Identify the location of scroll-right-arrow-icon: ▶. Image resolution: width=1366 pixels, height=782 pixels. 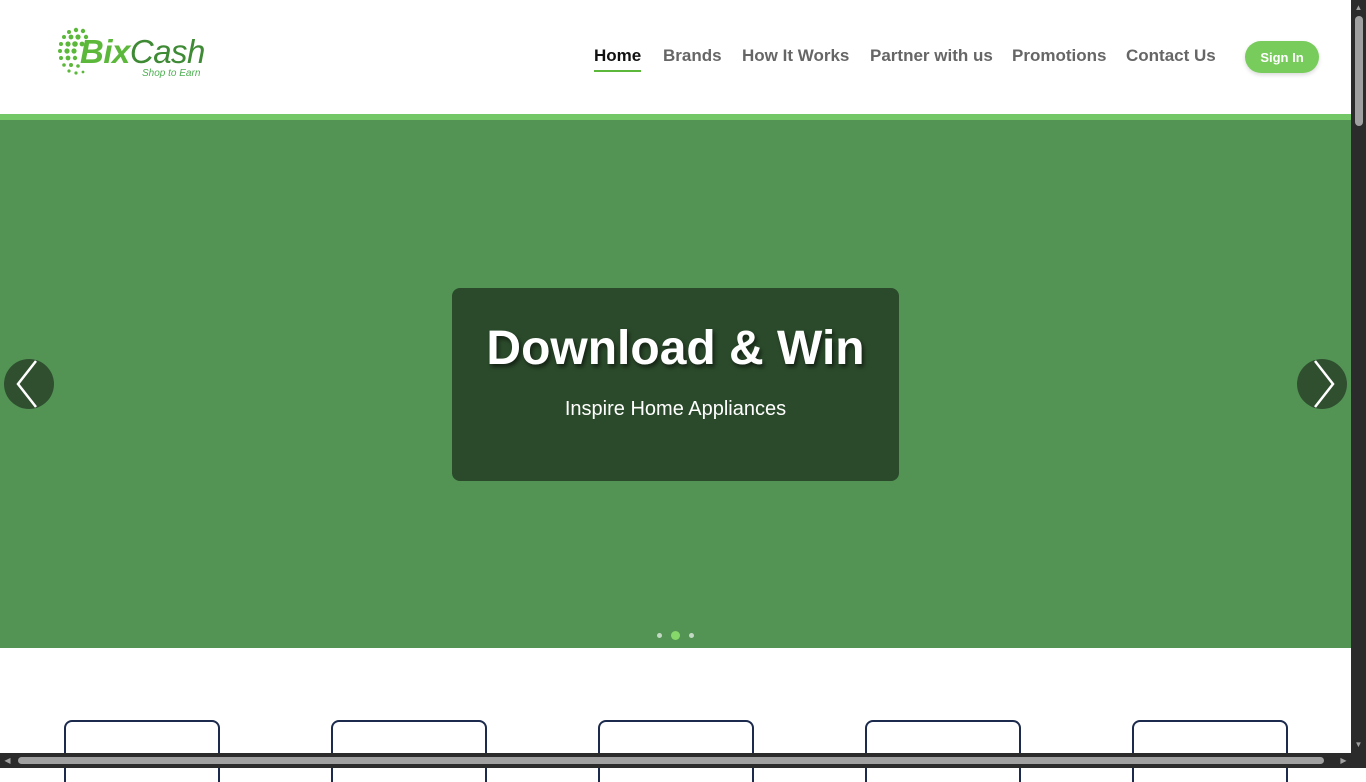
(1343, 760).